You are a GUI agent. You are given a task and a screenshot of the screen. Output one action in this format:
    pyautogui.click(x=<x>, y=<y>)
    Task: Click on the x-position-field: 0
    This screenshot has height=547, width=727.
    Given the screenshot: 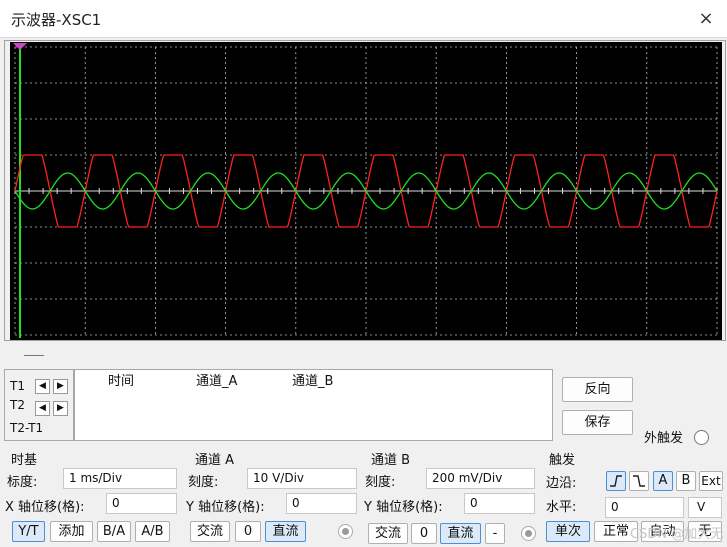 What is the action you would take?
    pyautogui.click(x=141, y=503)
    